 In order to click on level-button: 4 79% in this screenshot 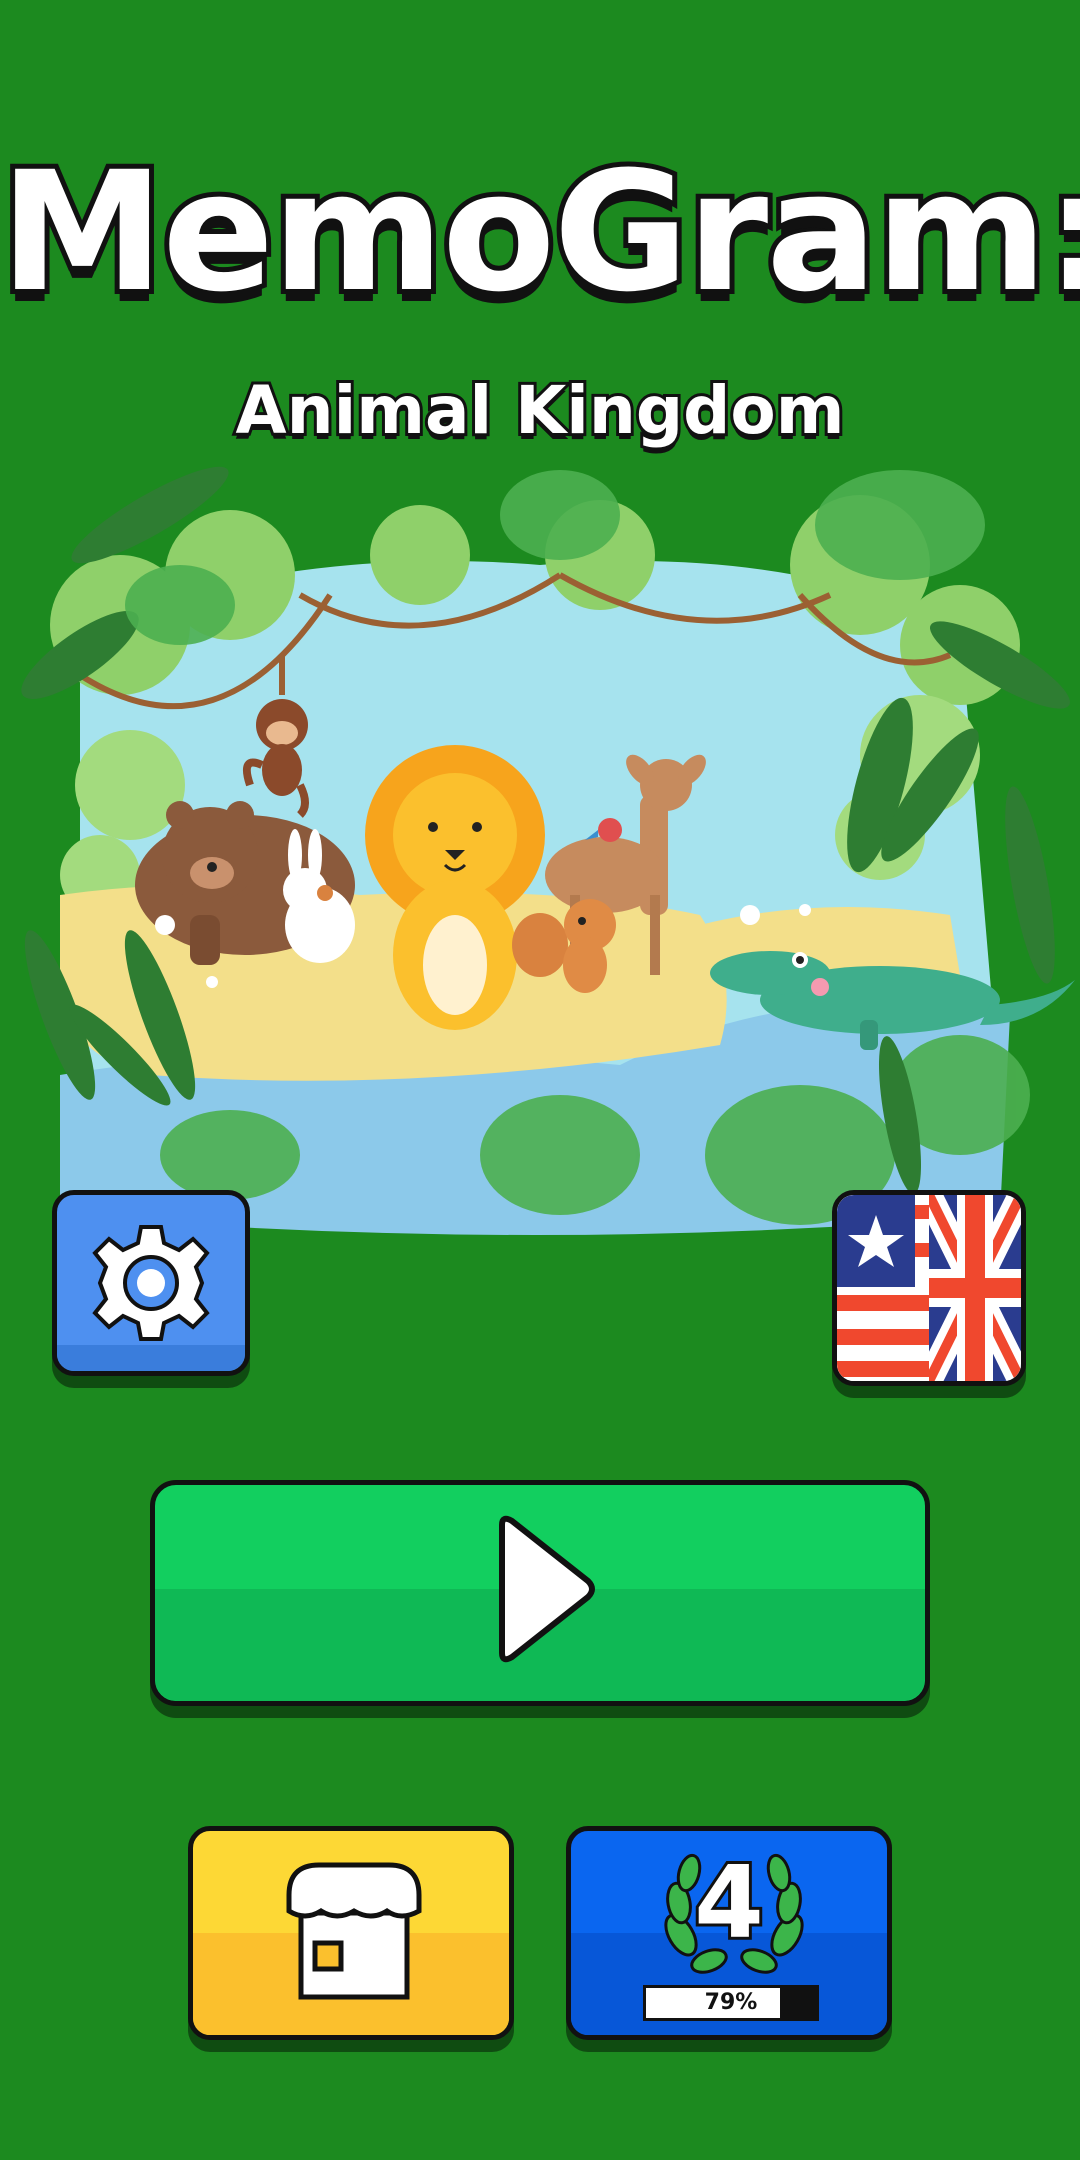, I will do `click(729, 1933)`.